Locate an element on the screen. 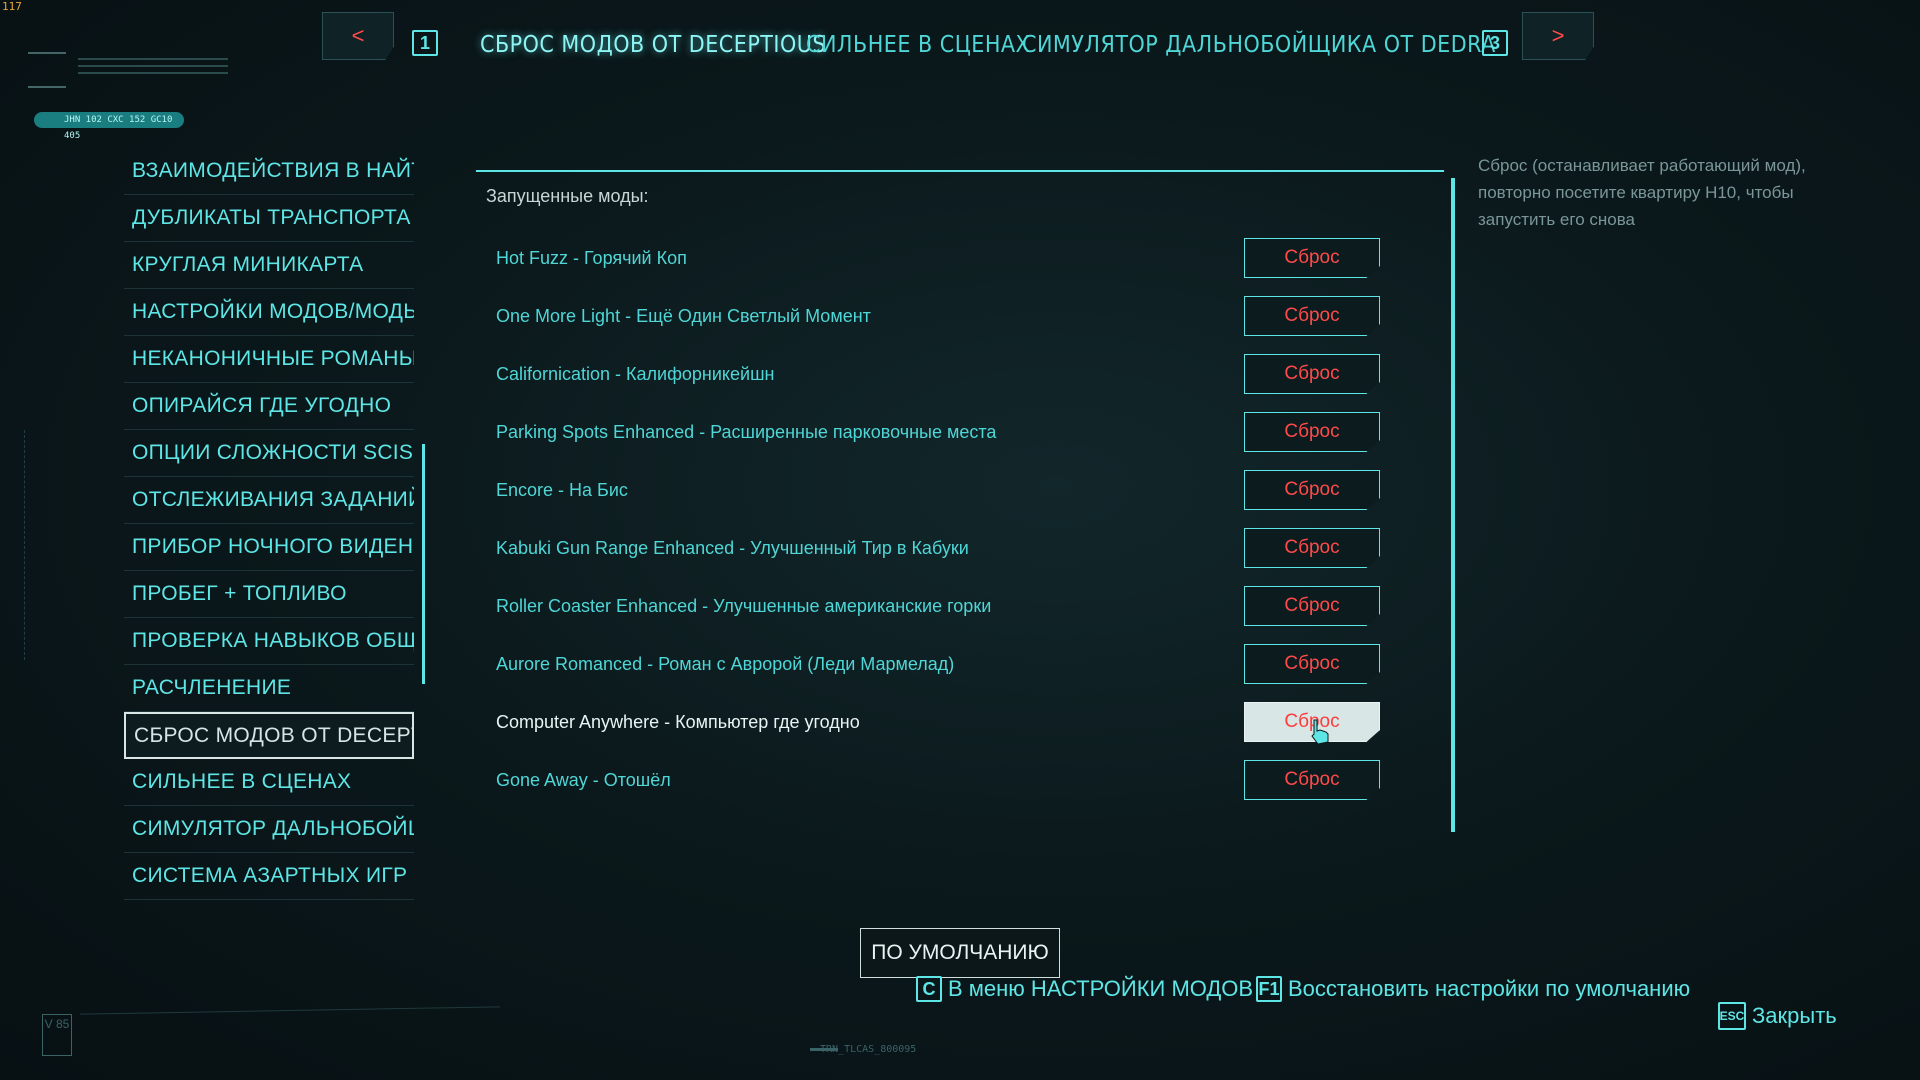 This screenshot has width=1920, height=1080. key-esc: ESC is located at coordinates (1732, 1016).